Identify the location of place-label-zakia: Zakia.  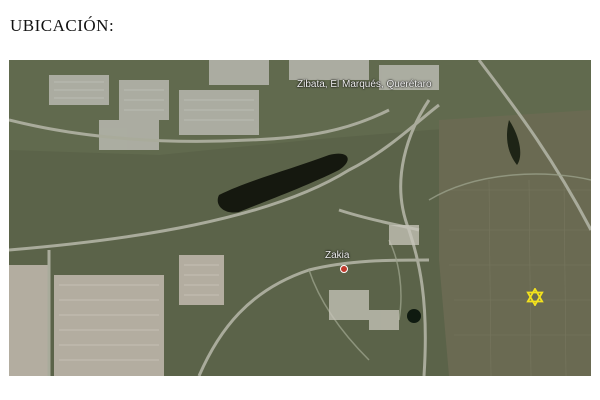
(337, 255).